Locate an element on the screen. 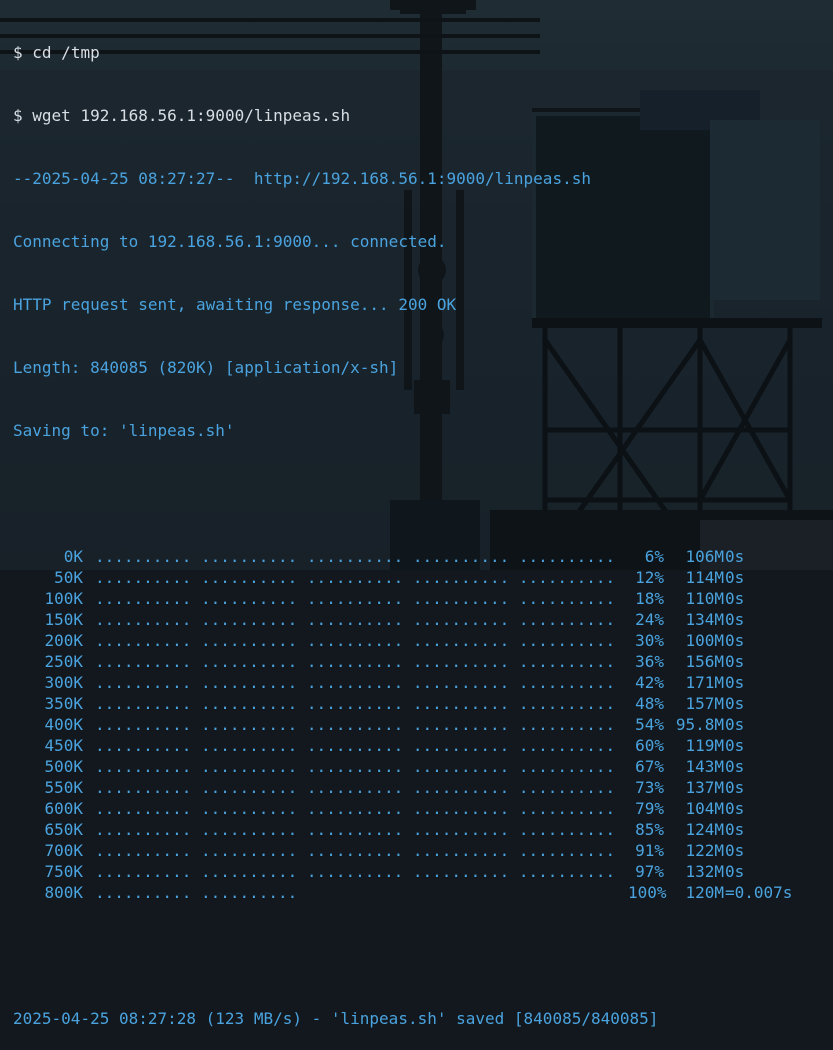  command-line: $ cd /tmp is located at coordinates (423, 52).